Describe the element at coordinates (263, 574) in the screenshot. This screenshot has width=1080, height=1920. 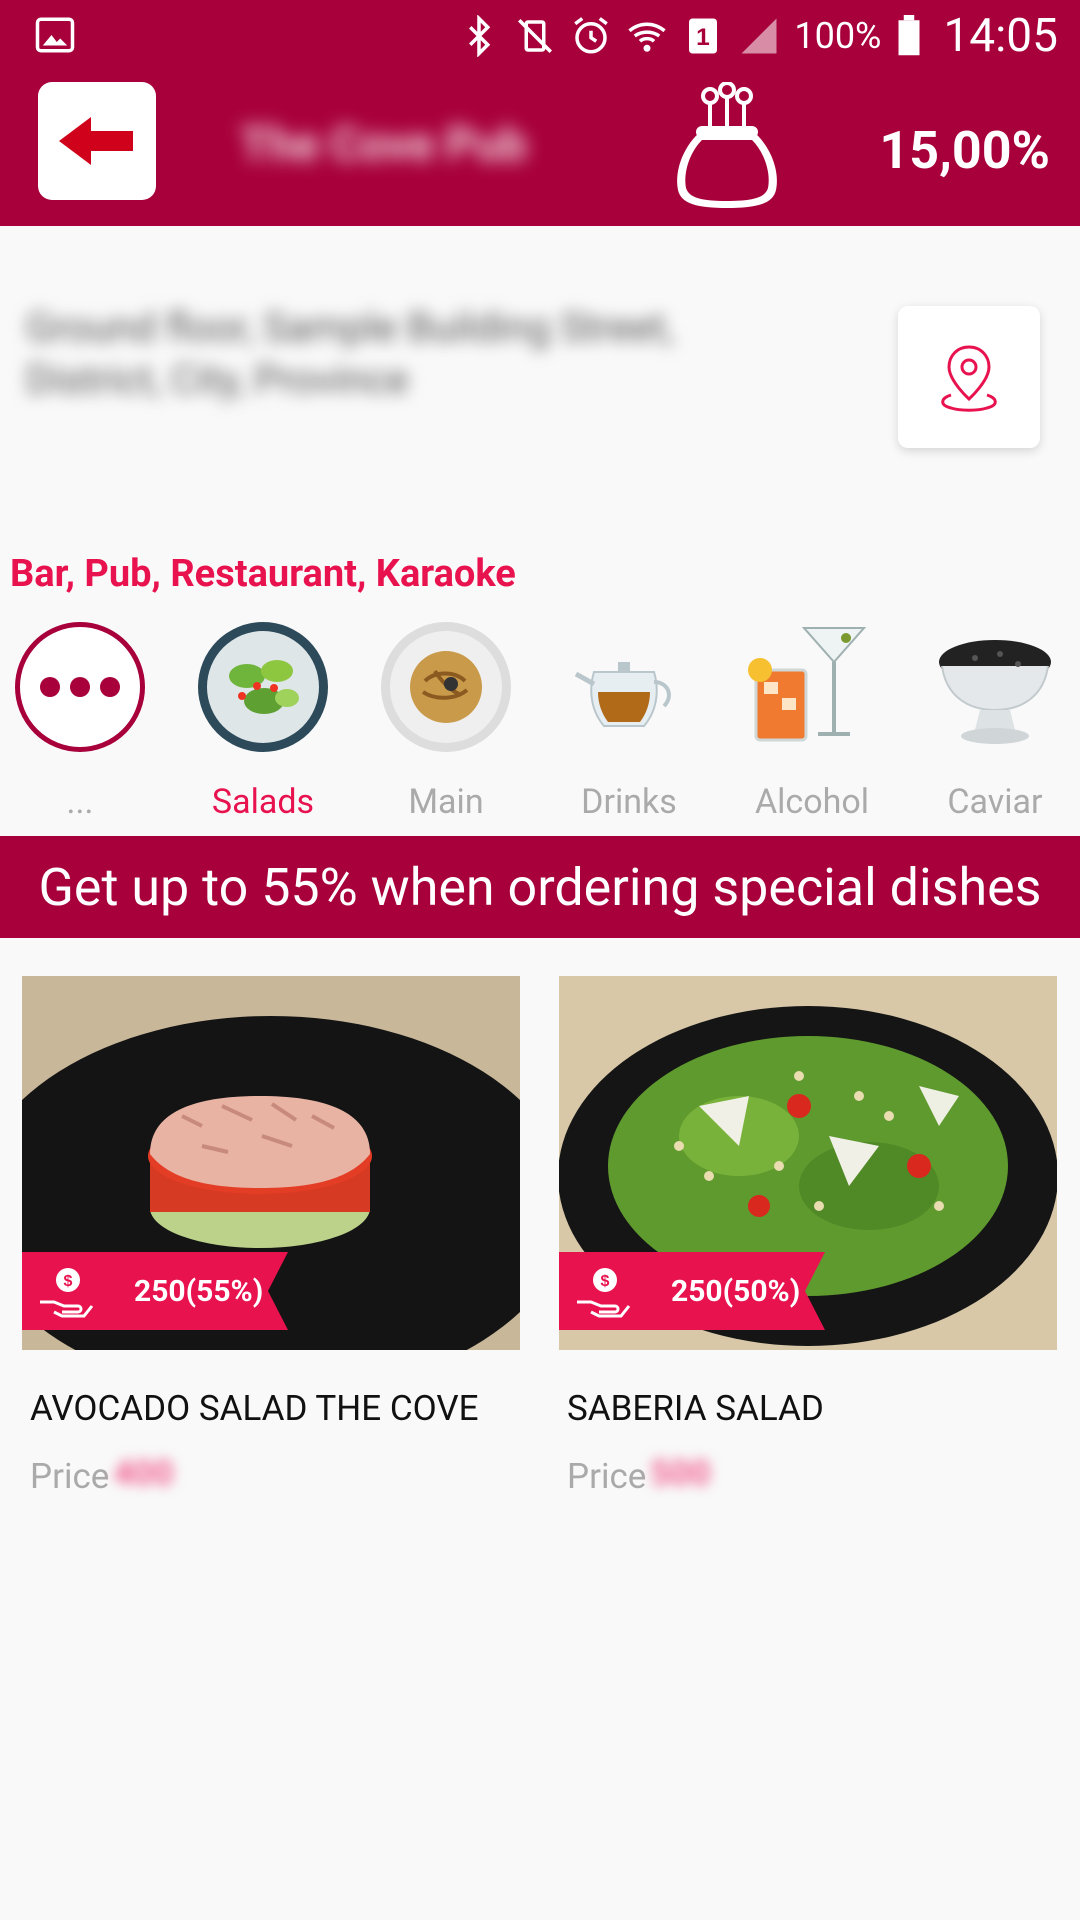
I see `venue-categories: Bar, Pub, Restaurant, Karaoke` at that location.